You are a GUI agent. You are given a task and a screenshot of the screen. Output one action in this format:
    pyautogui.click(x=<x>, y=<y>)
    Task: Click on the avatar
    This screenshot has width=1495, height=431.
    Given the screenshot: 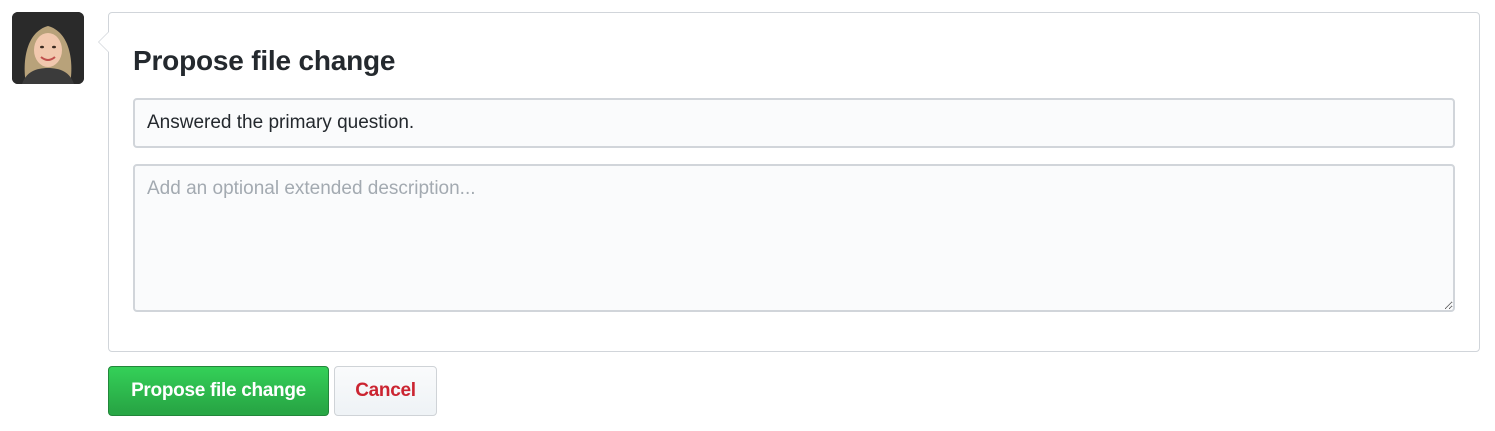 What is the action you would take?
    pyautogui.click(x=48, y=48)
    